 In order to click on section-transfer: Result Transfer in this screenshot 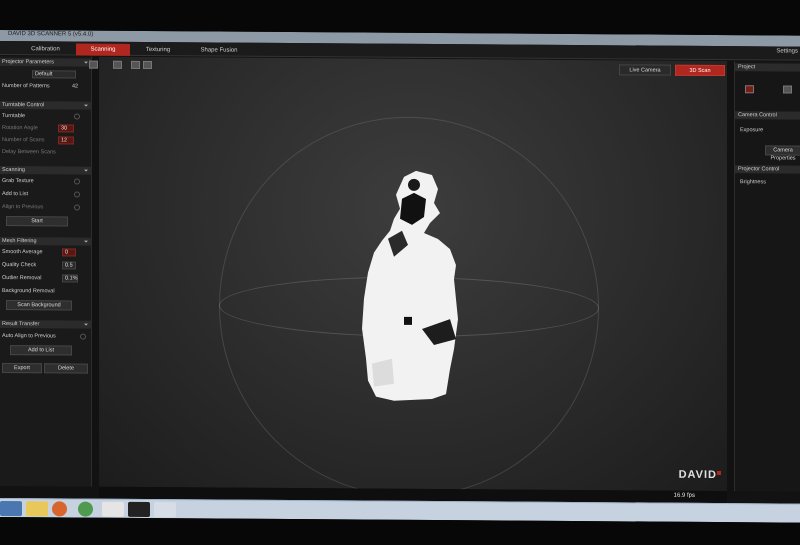, I will do `click(46, 324)`.